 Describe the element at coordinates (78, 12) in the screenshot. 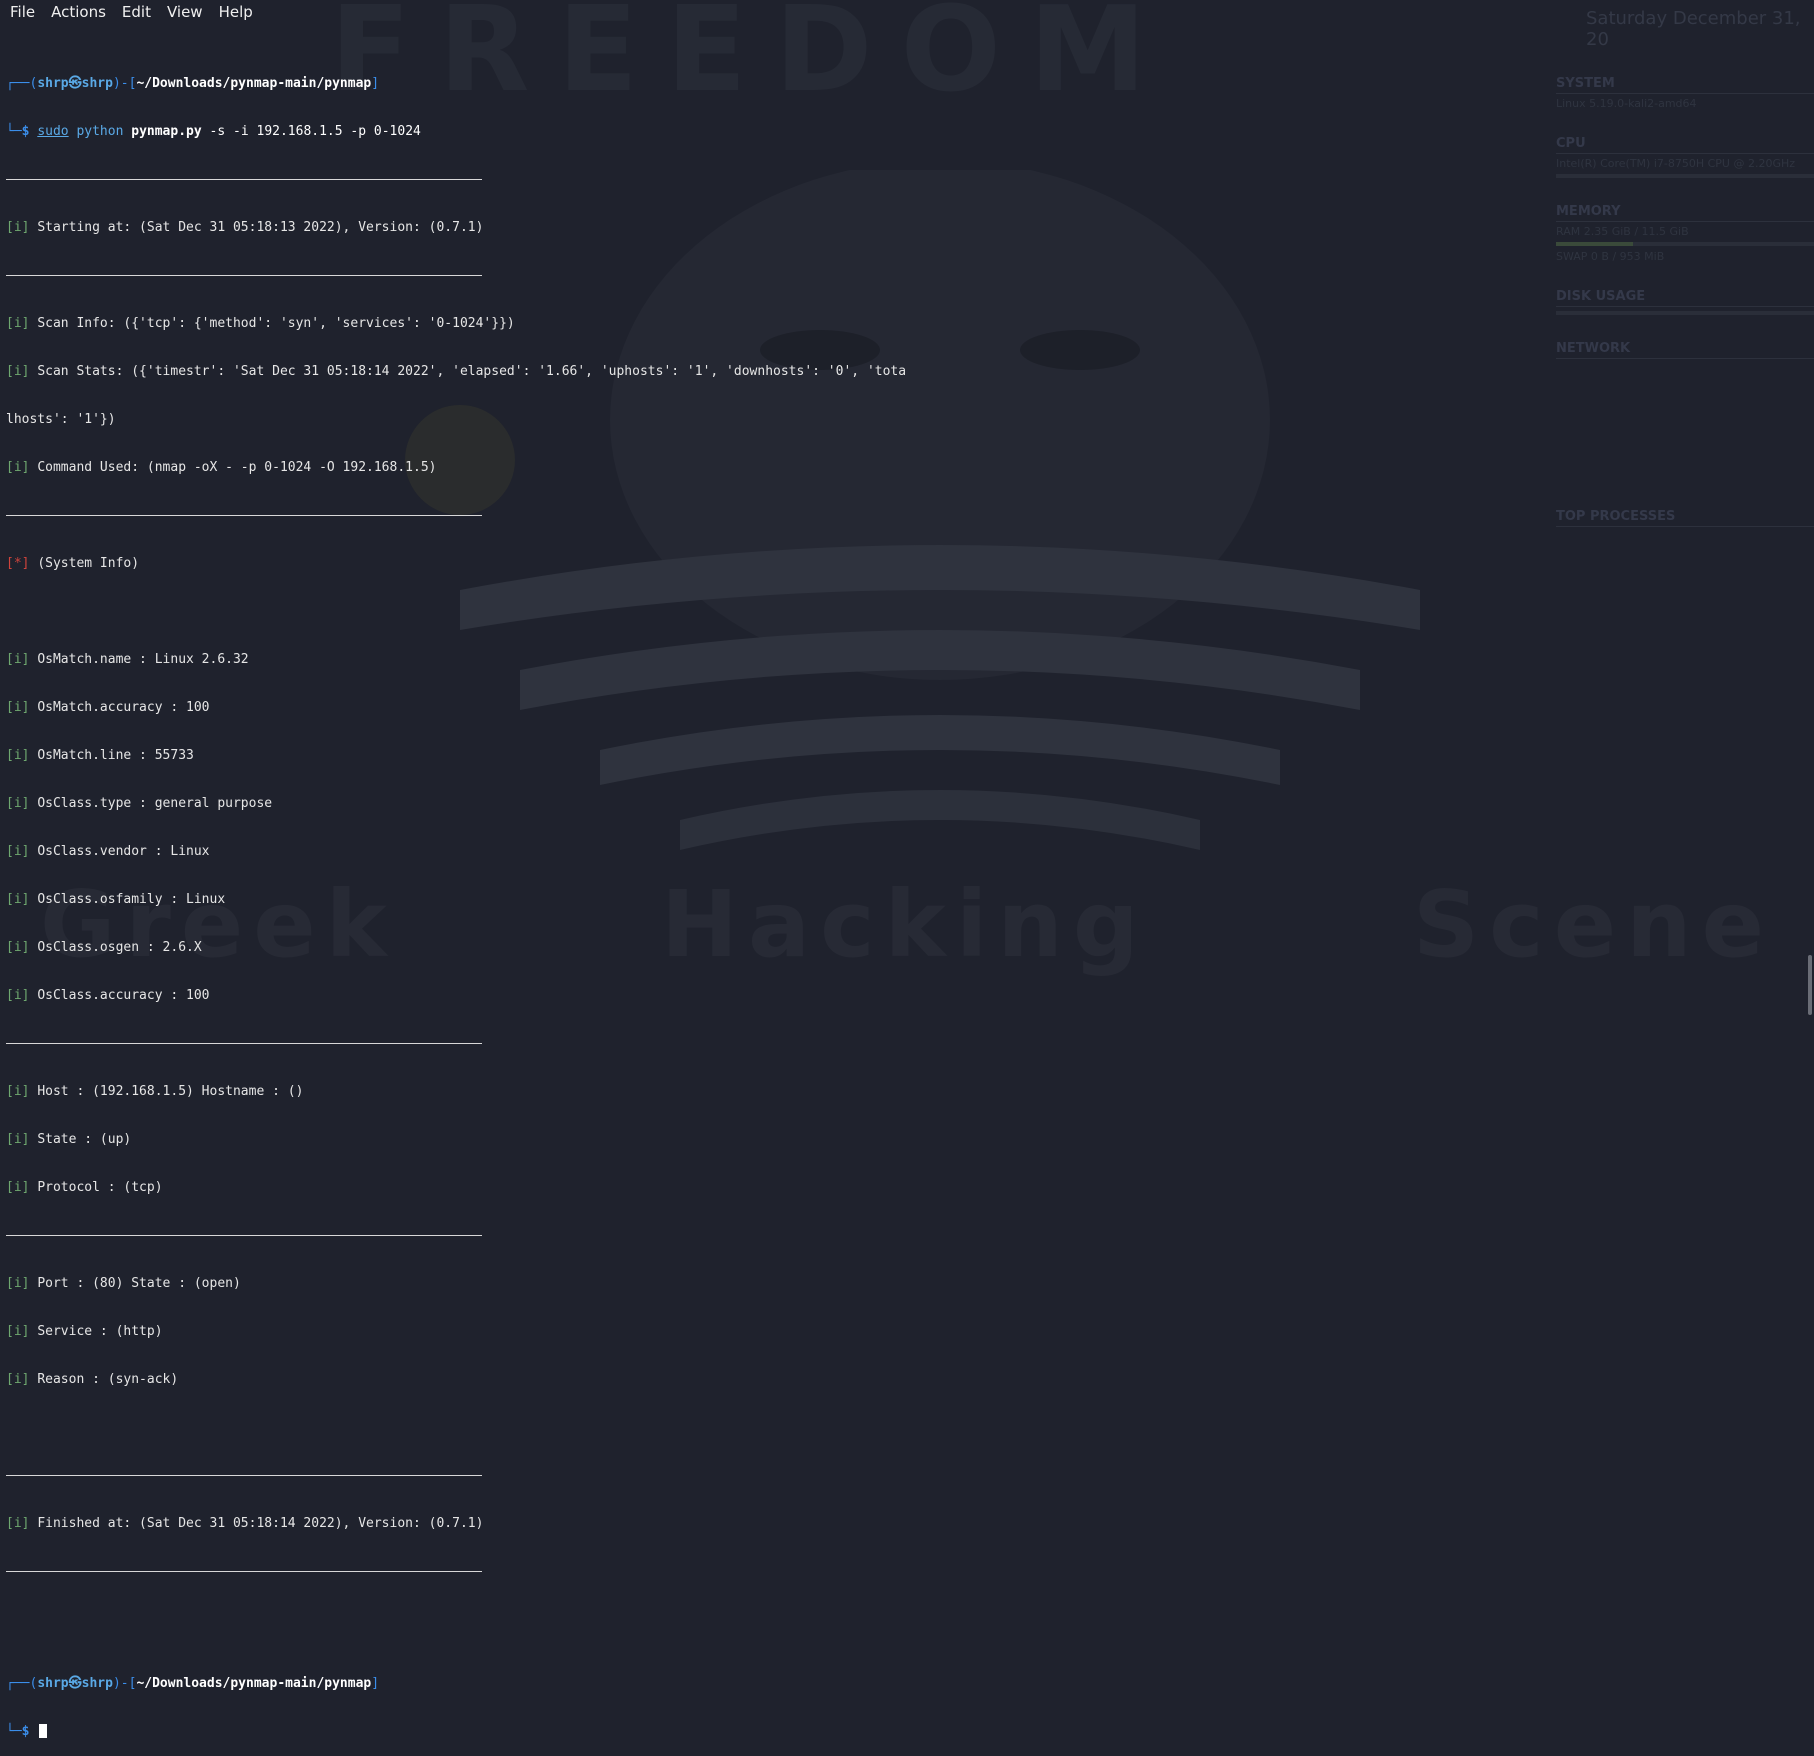

I see `menu-actions: Actions` at that location.